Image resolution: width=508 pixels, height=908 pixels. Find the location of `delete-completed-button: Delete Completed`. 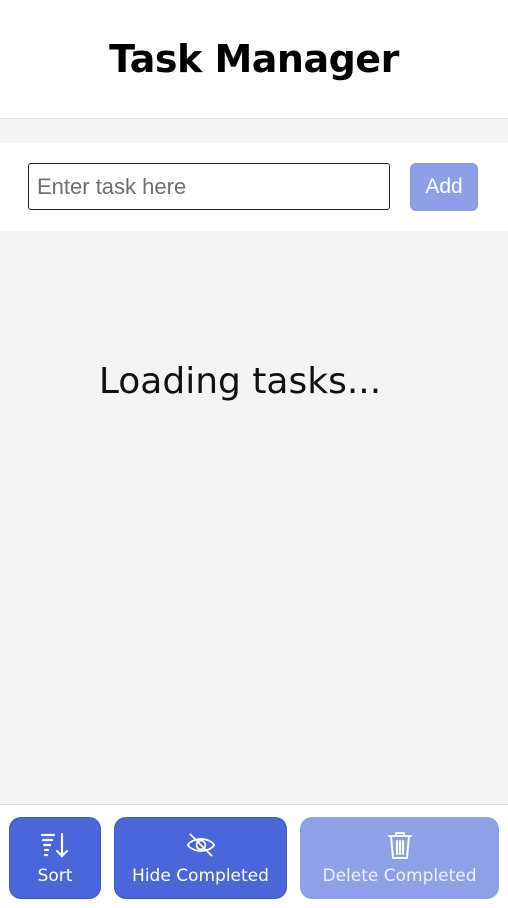

delete-completed-button: Delete Completed is located at coordinates (399, 858).